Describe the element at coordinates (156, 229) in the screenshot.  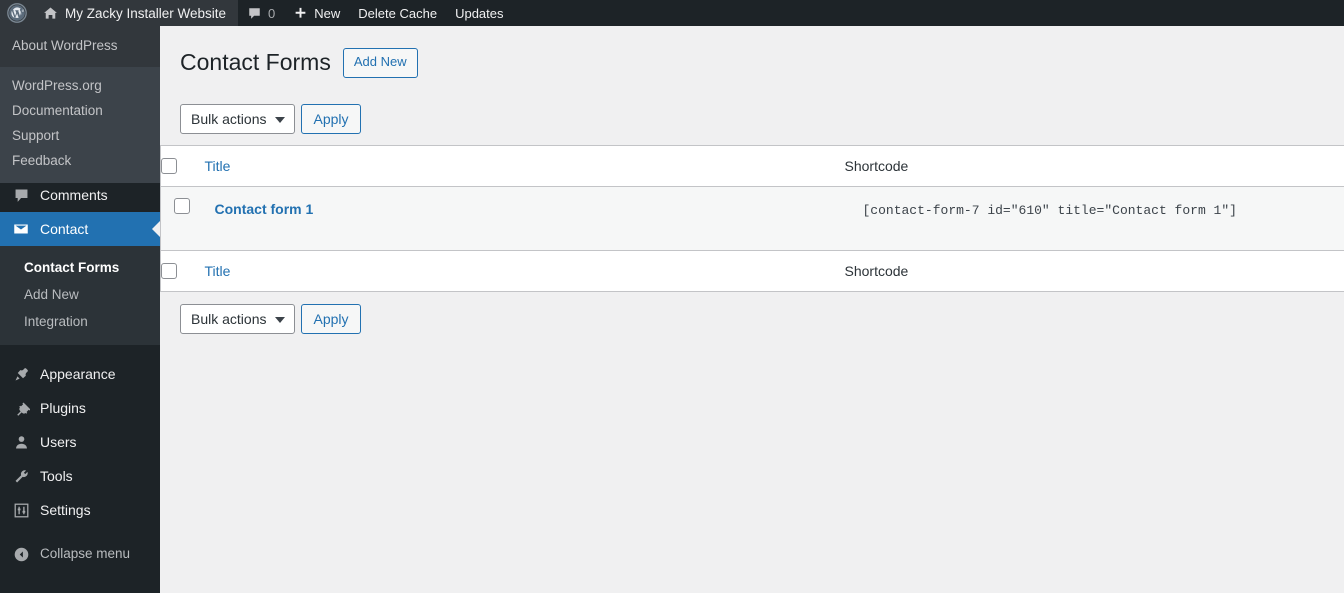
I see `current-menu-arrow-icon` at that location.